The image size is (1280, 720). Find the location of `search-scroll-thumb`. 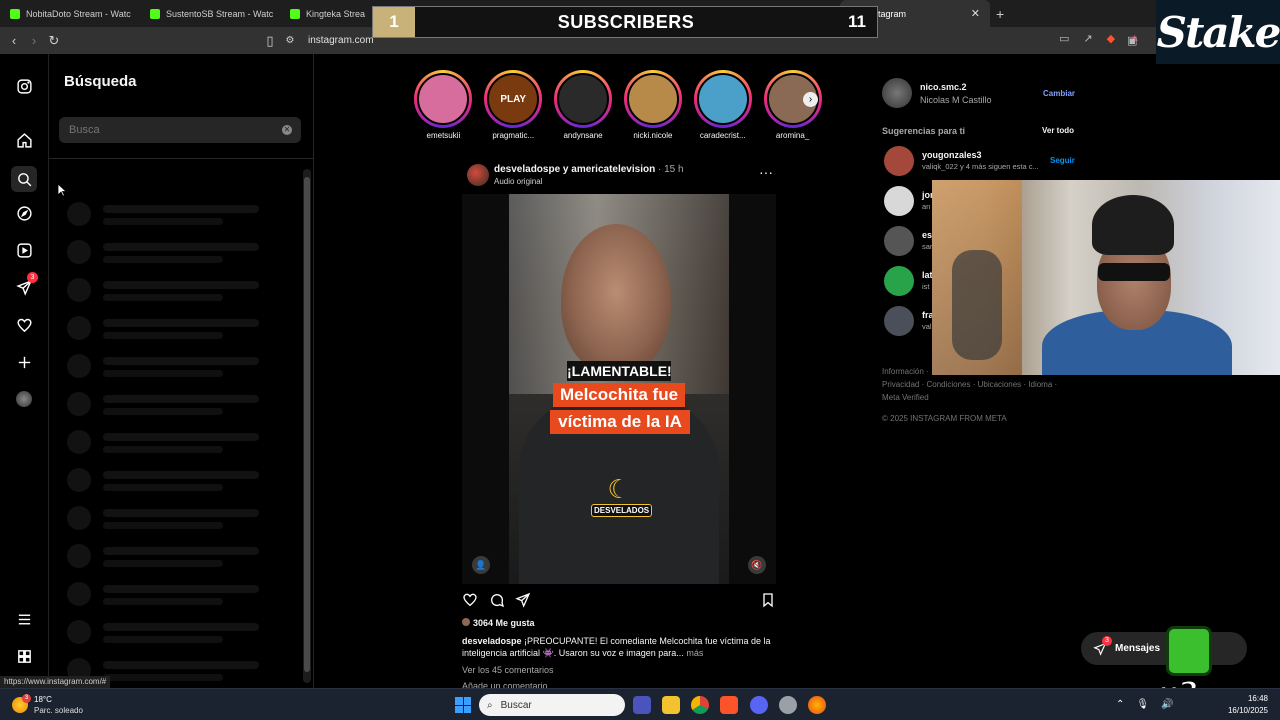

search-scroll-thumb is located at coordinates (307, 424).